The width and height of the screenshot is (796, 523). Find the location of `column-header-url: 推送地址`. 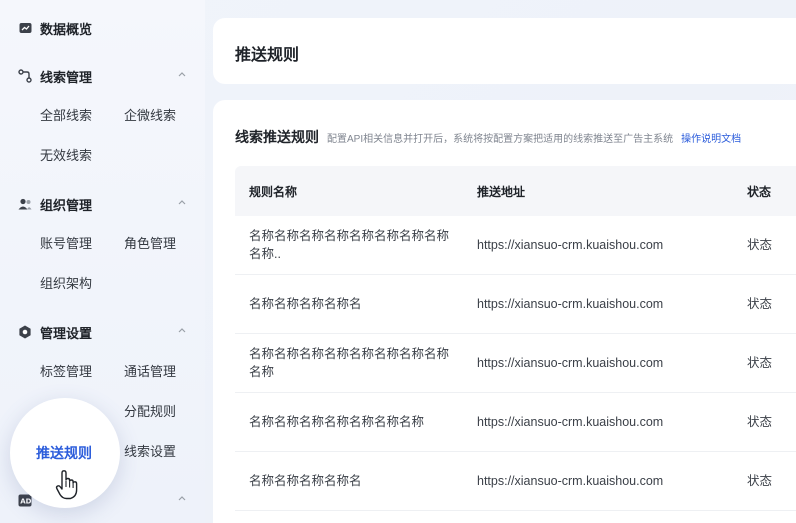

column-header-url: 推送地址 is located at coordinates (501, 192).